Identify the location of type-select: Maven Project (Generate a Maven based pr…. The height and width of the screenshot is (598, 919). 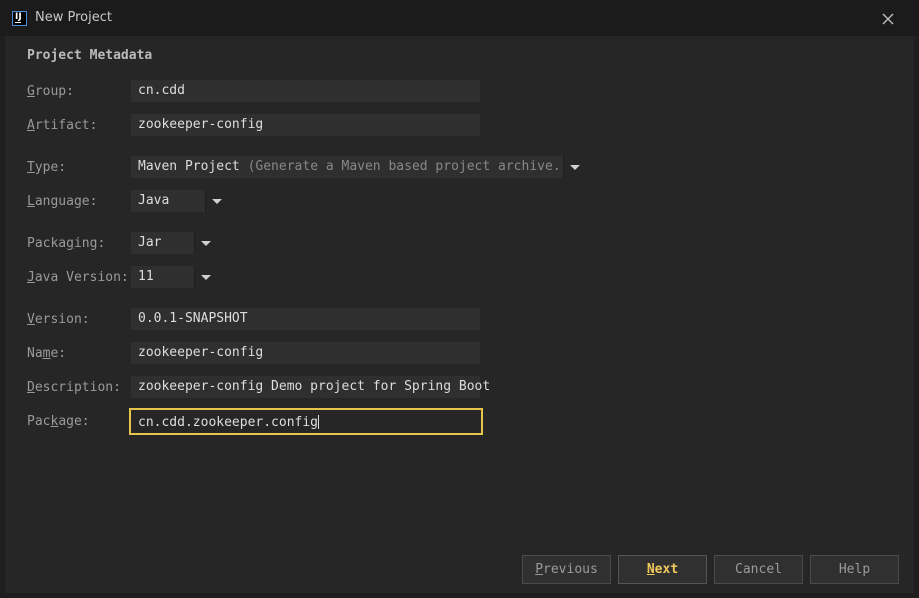
(358, 167).